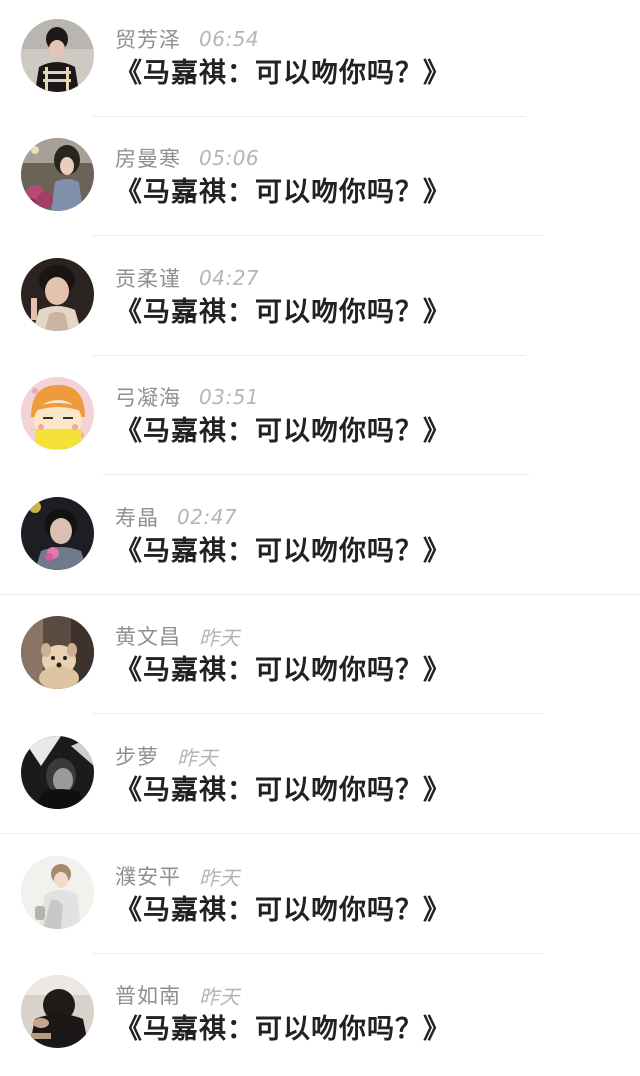 The height and width of the screenshot is (1076, 640). I want to click on conversation-item: 普如南 昨天 《马嘉祺：可以吻你吗？》, so click(320, 1016).